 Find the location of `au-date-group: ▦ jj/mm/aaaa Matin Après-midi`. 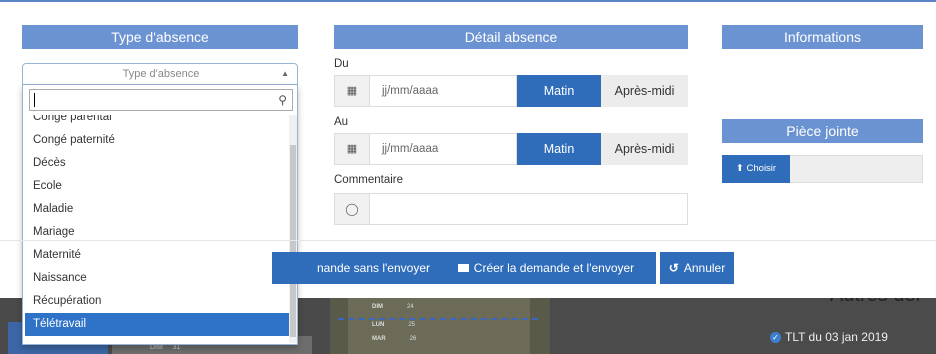

au-date-group: ▦ jj/mm/aaaa Matin Après-midi is located at coordinates (511, 149).